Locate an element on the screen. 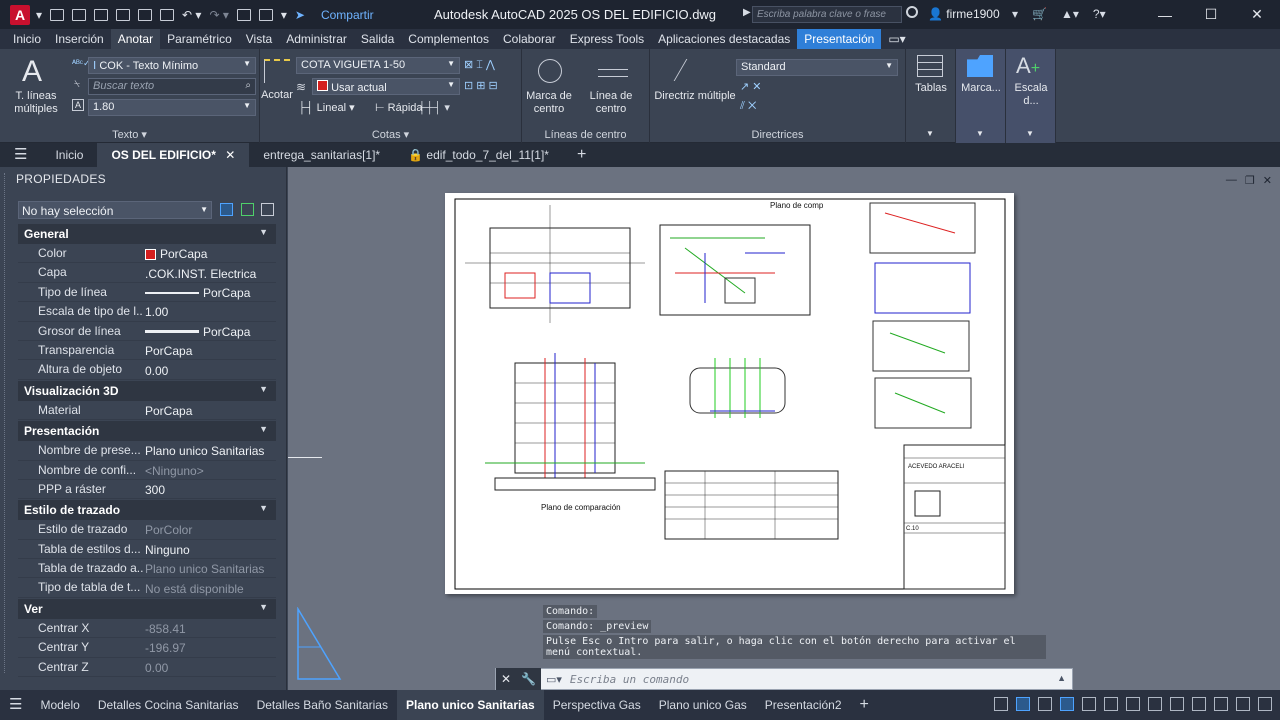  annotation-scale-icon is located at coordinates (1133, 704).